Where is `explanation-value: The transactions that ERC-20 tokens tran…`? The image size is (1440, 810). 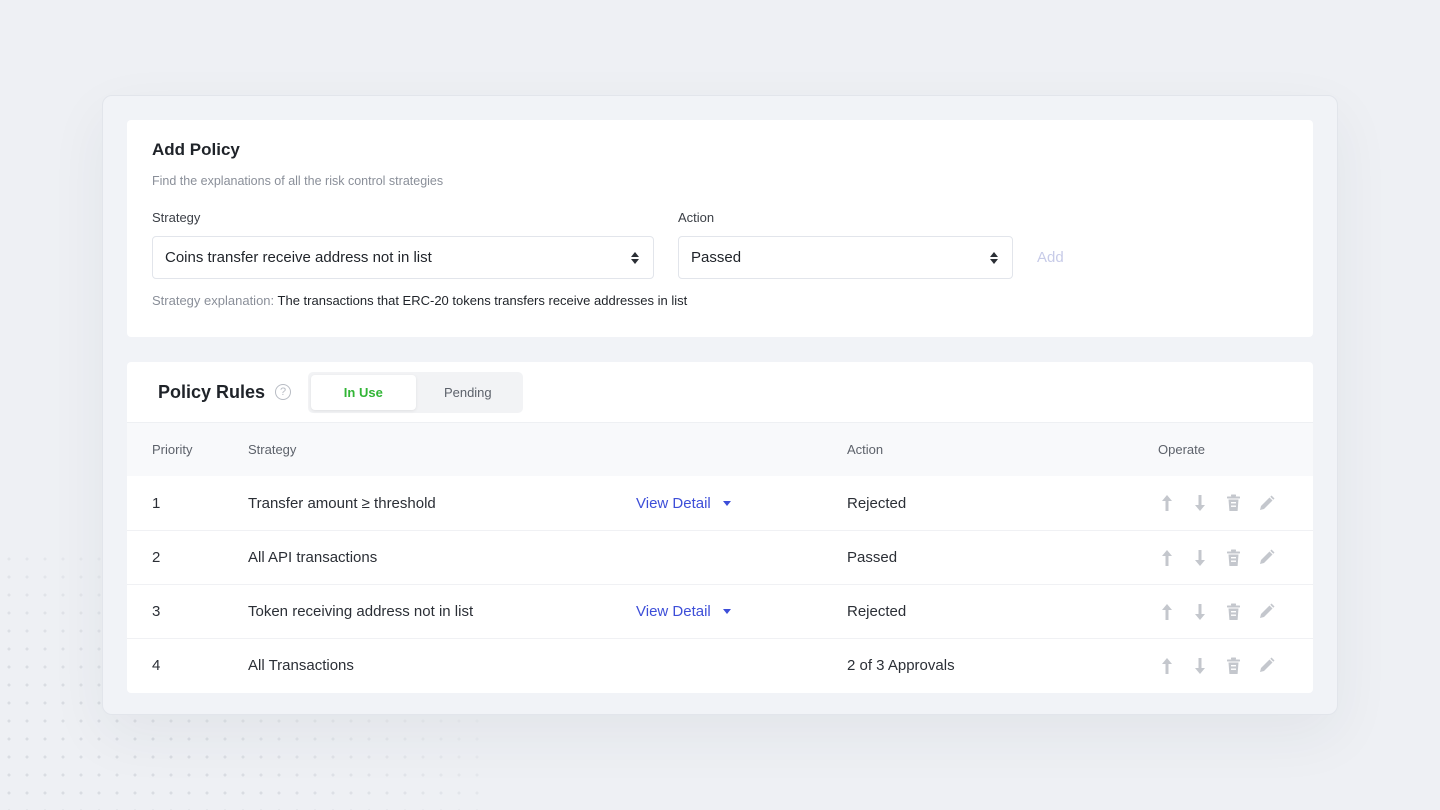 explanation-value: The transactions that ERC-20 tokens tran… is located at coordinates (482, 300).